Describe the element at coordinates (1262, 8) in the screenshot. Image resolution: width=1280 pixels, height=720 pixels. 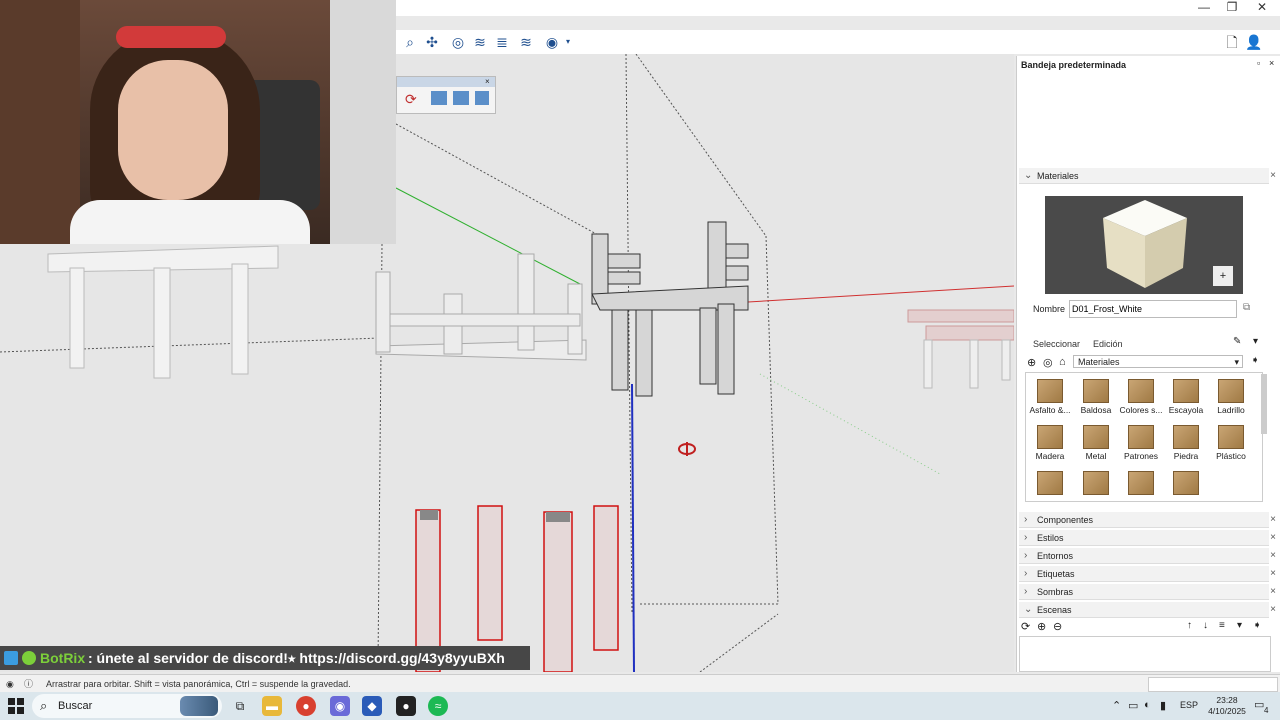
I see `close-button: ✕` at that location.